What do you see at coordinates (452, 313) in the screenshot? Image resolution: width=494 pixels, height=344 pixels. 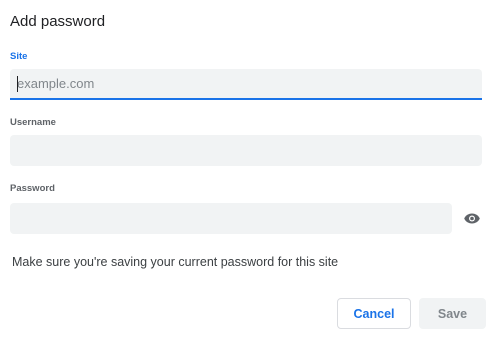 I see `save-button: Save` at bounding box center [452, 313].